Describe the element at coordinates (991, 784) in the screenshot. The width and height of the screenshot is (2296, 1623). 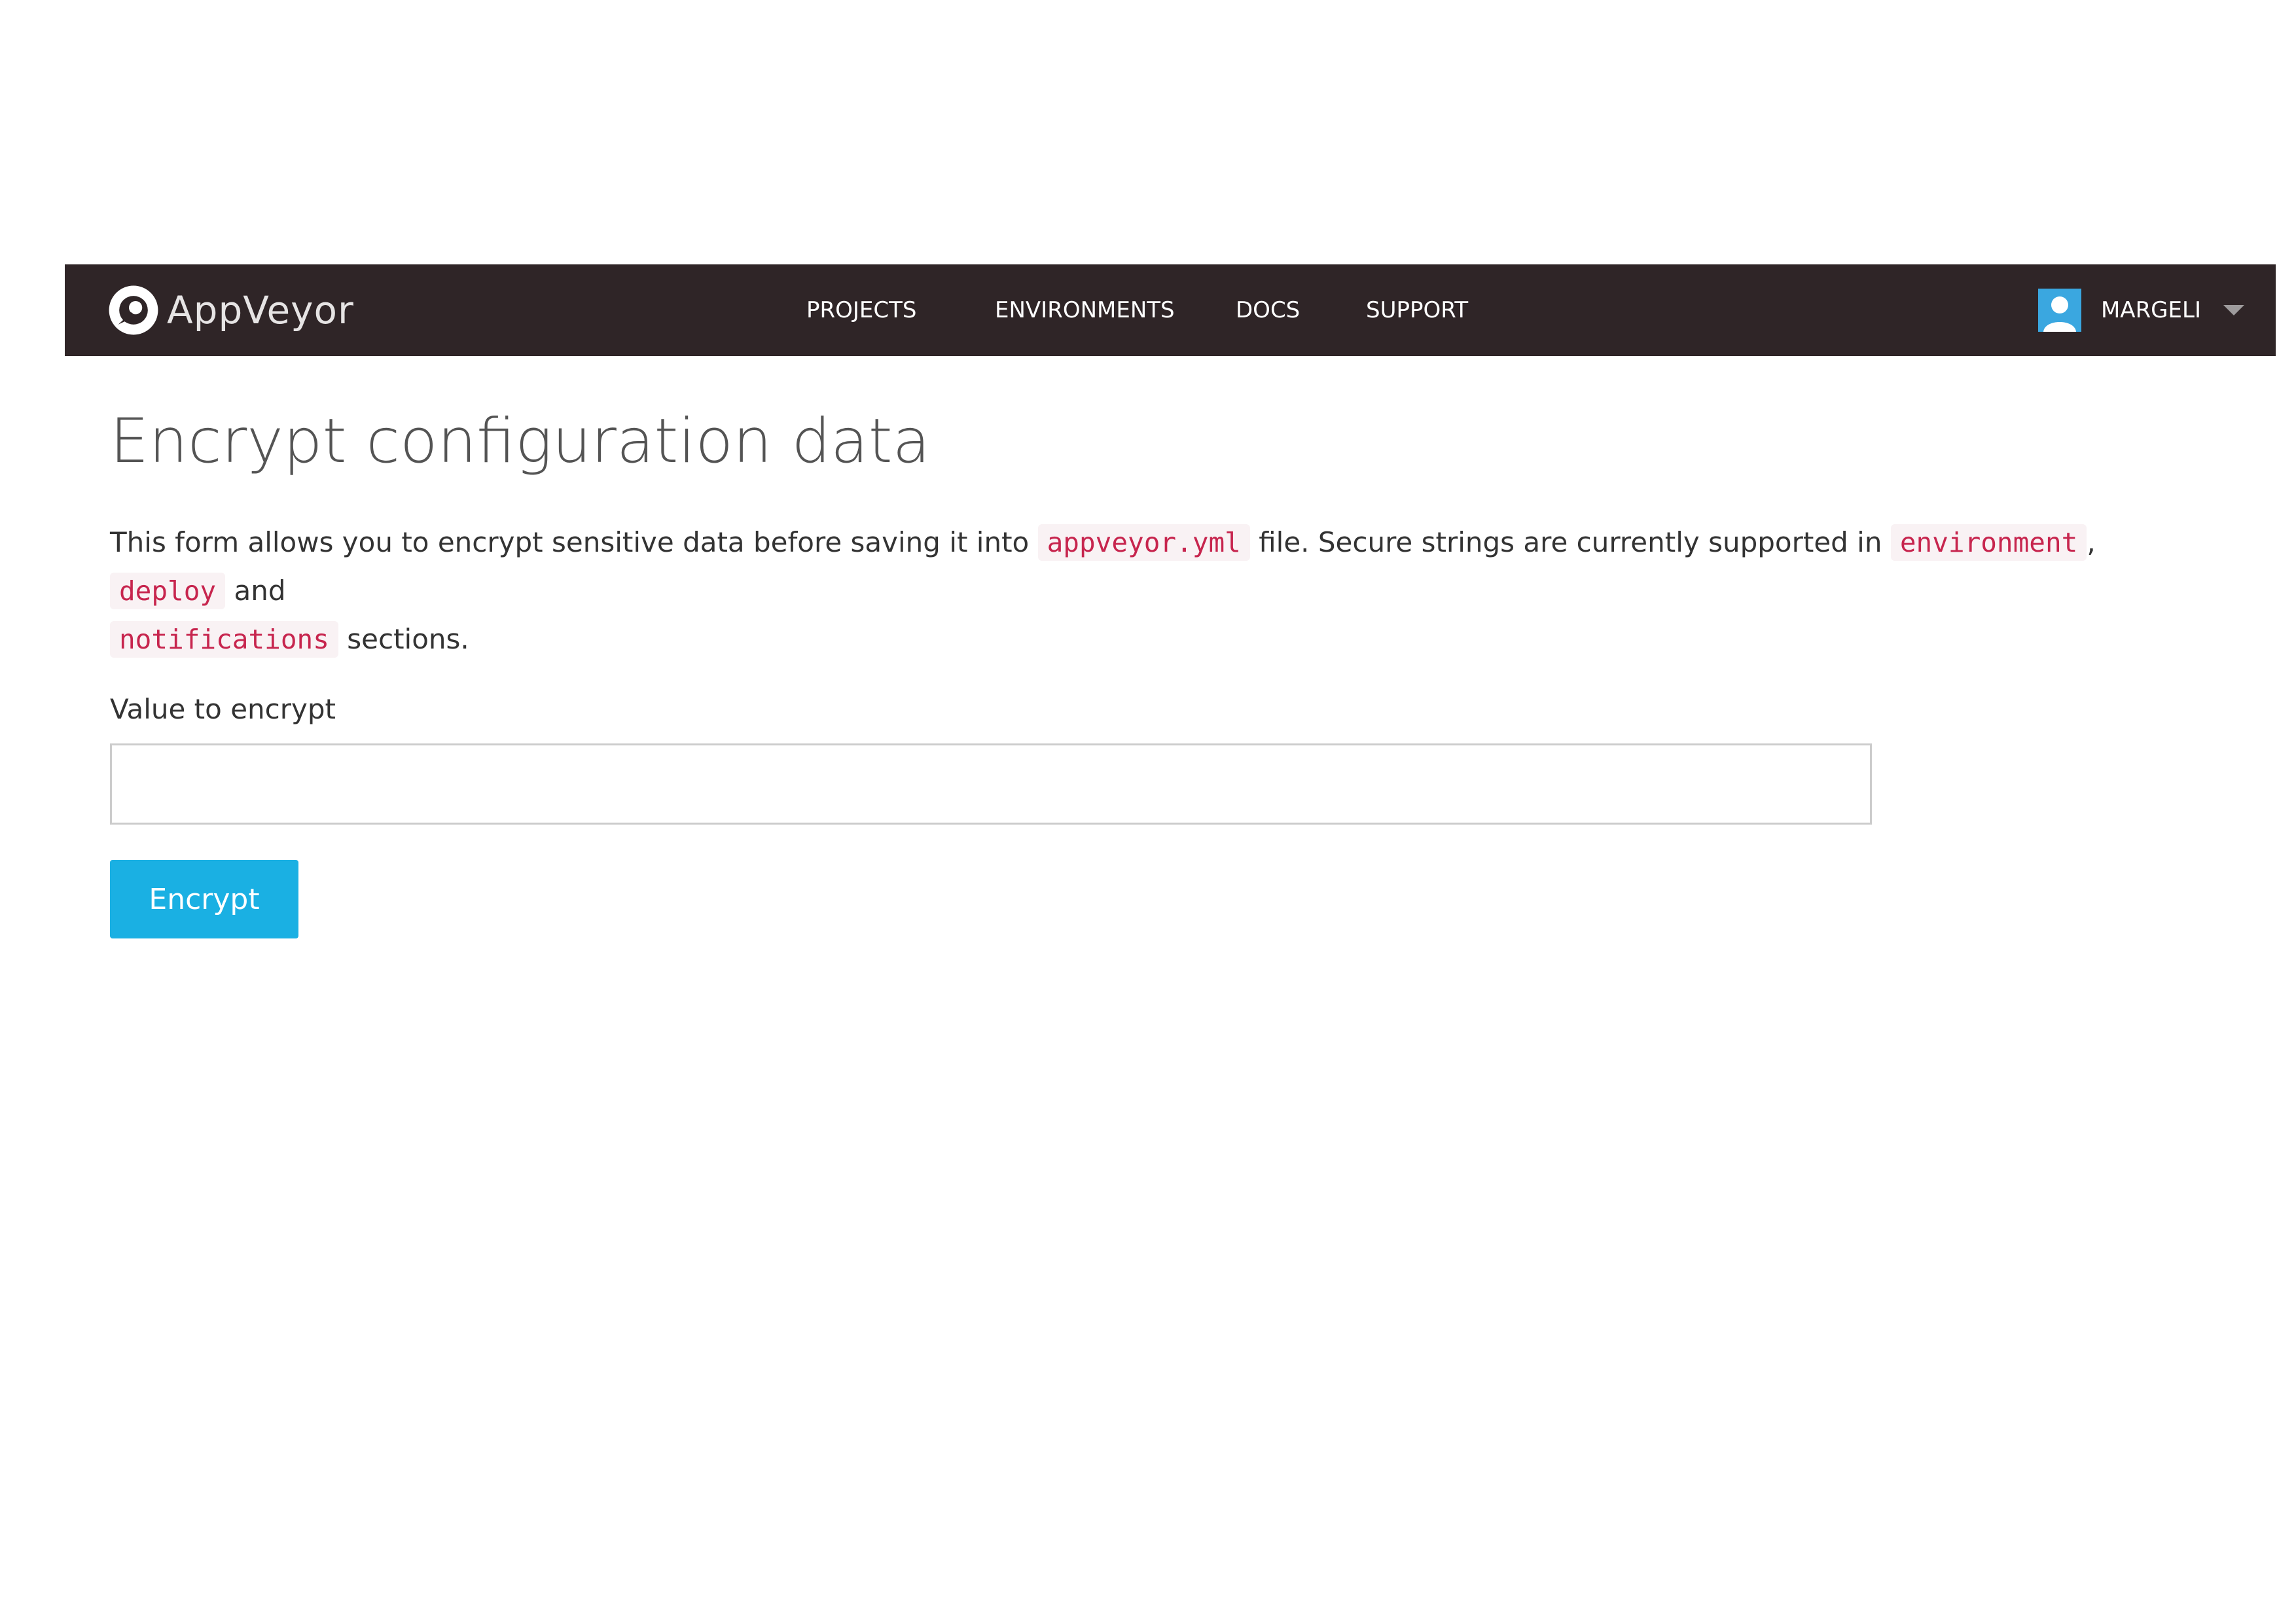
I see `value-to-encrypt-input` at that location.